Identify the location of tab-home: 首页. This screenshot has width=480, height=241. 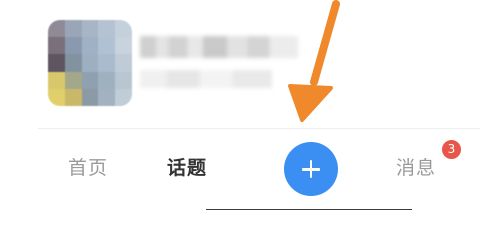
(88, 166).